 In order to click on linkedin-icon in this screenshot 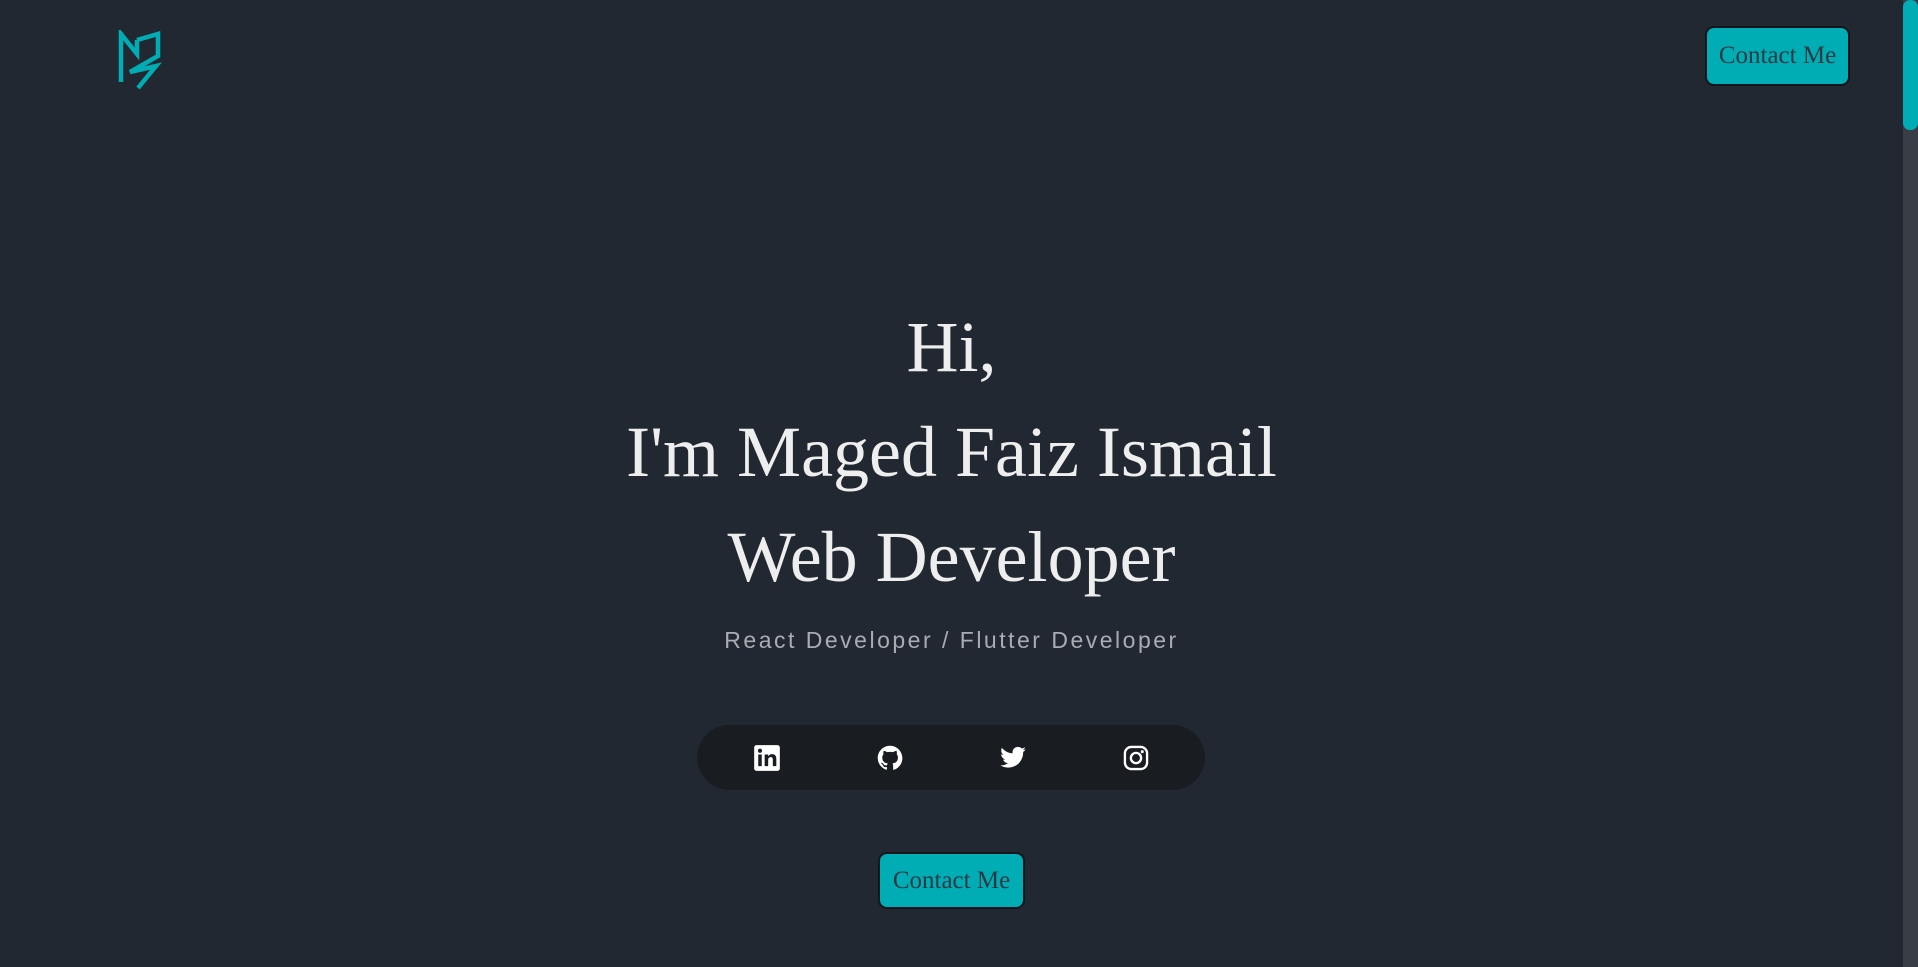, I will do `click(766, 757)`.